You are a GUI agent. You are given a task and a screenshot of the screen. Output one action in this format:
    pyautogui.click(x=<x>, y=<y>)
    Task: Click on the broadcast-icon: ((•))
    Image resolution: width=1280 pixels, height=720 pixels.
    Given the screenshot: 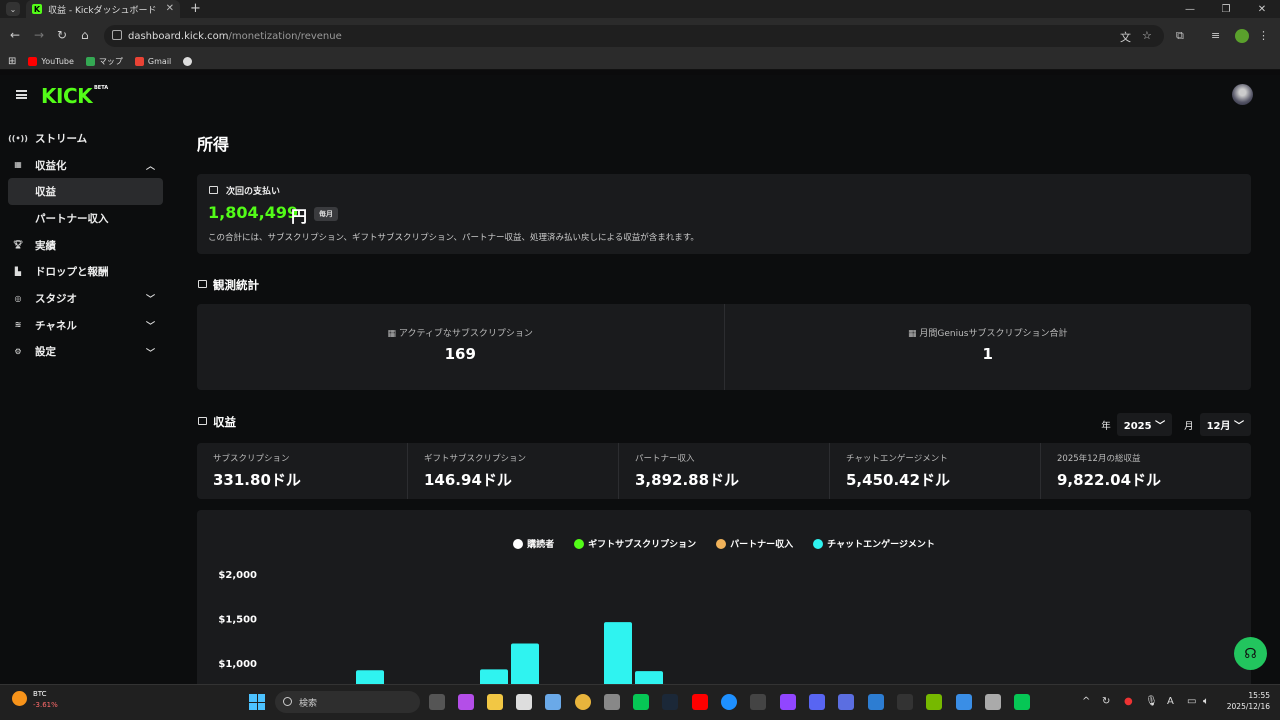 What is the action you would take?
    pyautogui.click(x=18, y=138)
    